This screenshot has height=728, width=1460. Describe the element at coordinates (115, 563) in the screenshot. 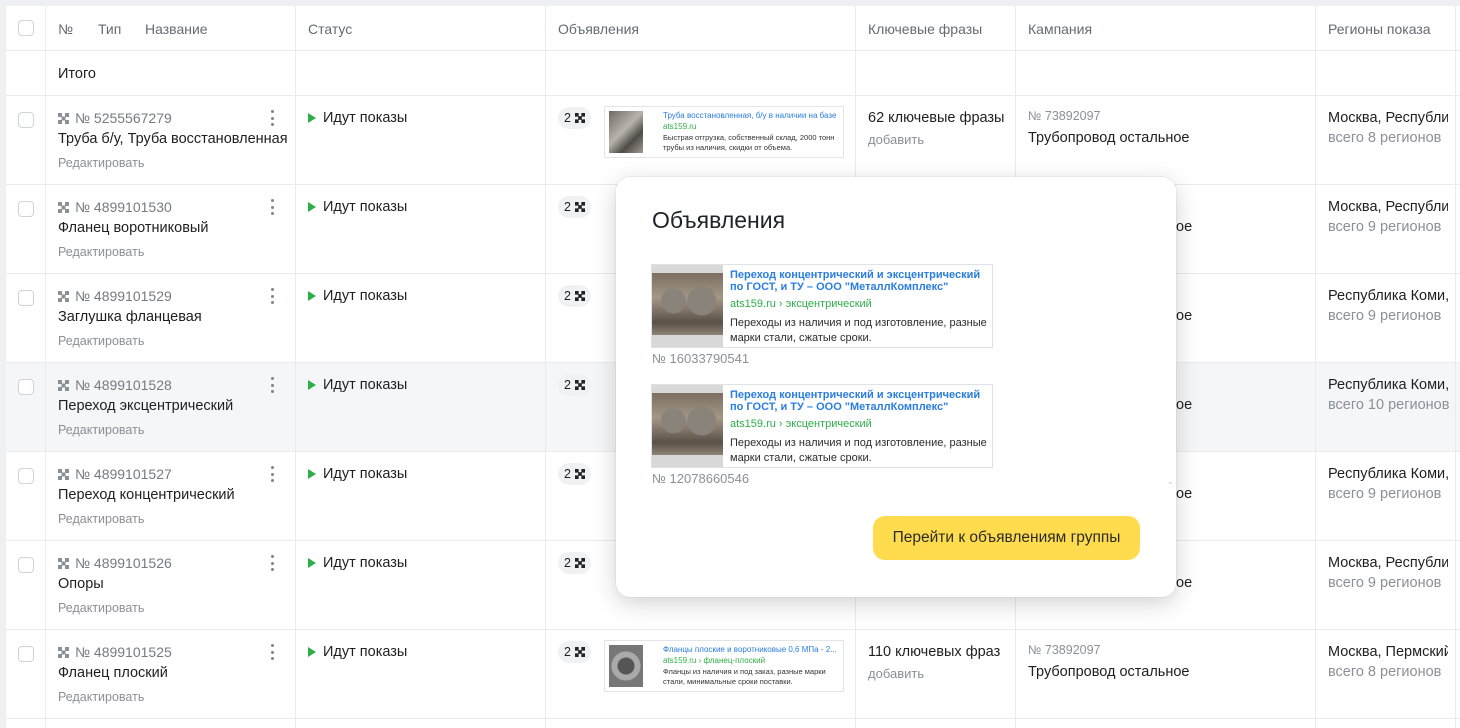

I see `group-number: № 4899101526` at that location.